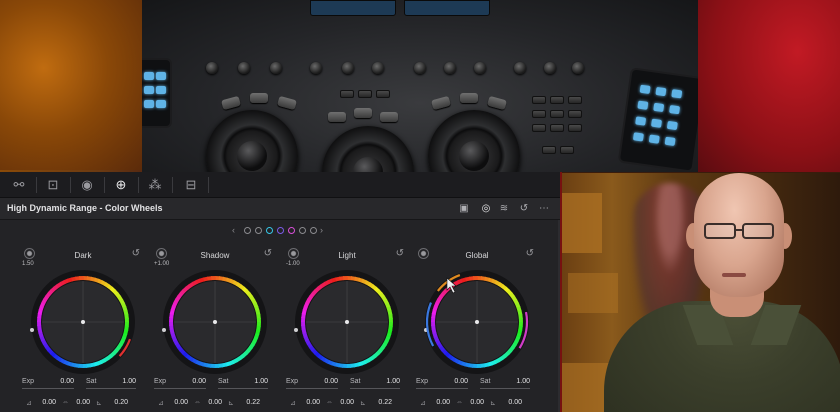 This screenshot has width=840, height=412. What do you see at coordinates (486, 209) in the screenshot?
I see `zone-target-icon: ◎` at bounding box center [486, 209].